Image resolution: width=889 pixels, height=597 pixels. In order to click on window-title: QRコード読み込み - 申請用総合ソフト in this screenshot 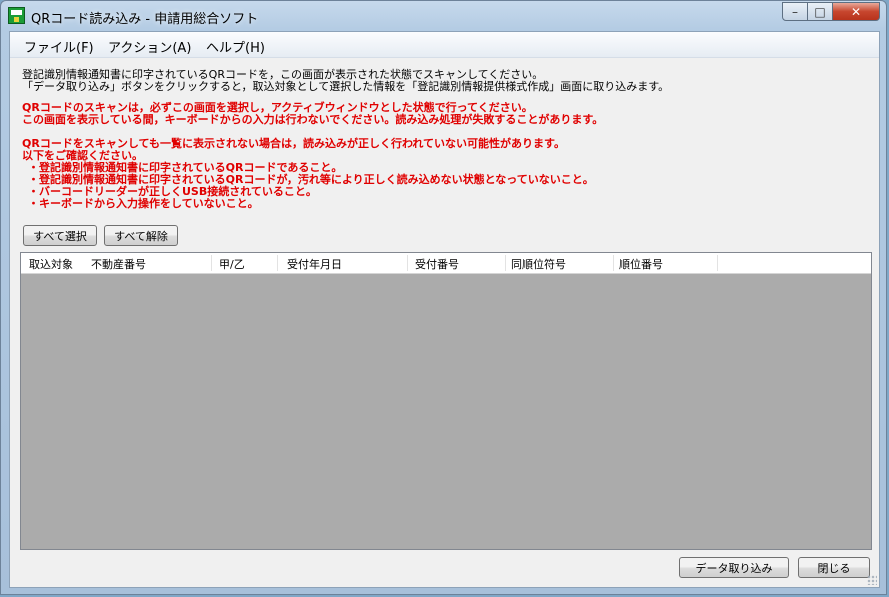, I will do `click(145, 19)`.